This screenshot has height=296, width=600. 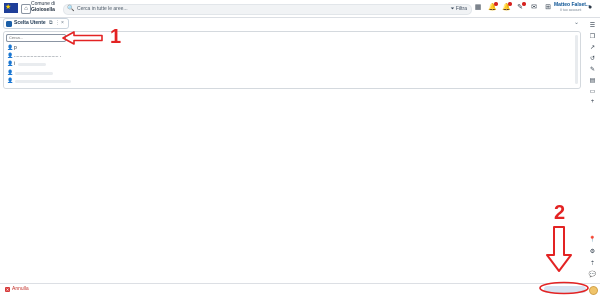 What do you see at coordinates (116, 37) in the screenshot?
I see `annotation-number-1: 1` at bounding box center [116, 37].